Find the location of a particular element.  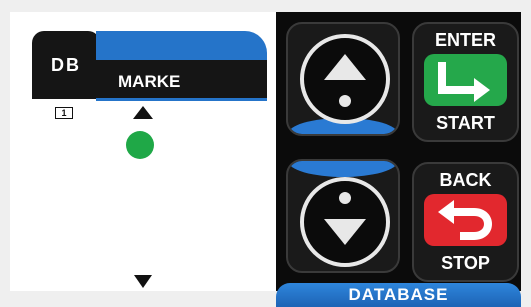

back-arrow-icon is located at coordinates (465, 220).